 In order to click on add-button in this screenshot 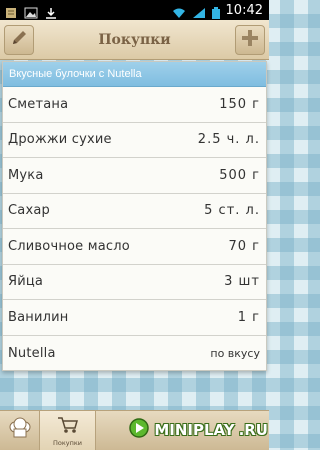, I will do `click(250, 40)`.